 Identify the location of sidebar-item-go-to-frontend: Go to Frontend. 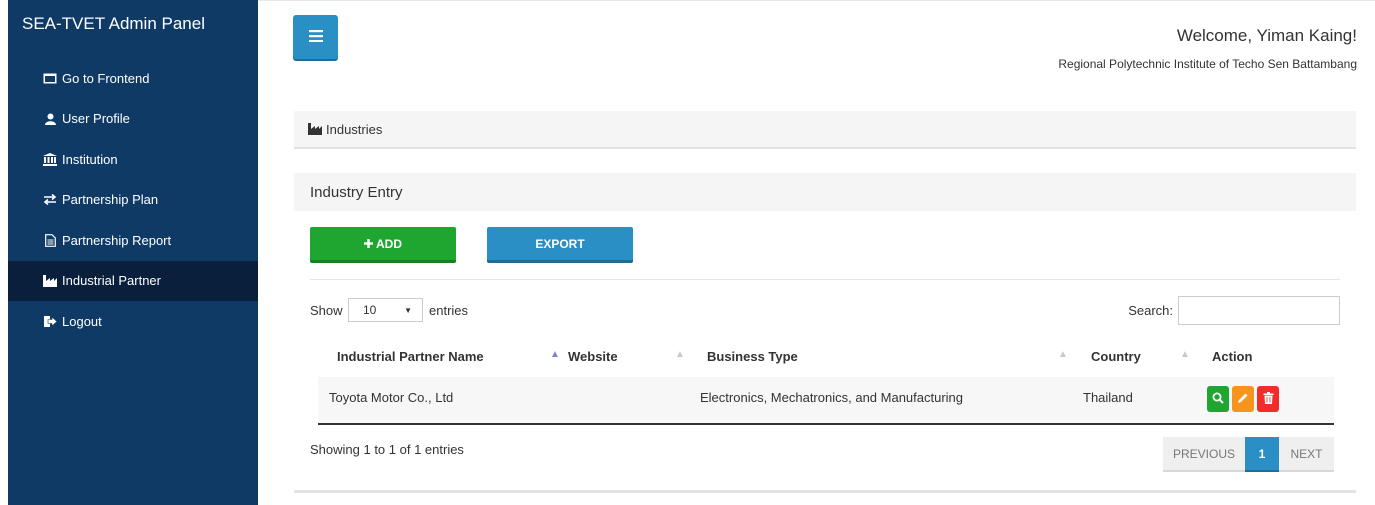
(133, 78).